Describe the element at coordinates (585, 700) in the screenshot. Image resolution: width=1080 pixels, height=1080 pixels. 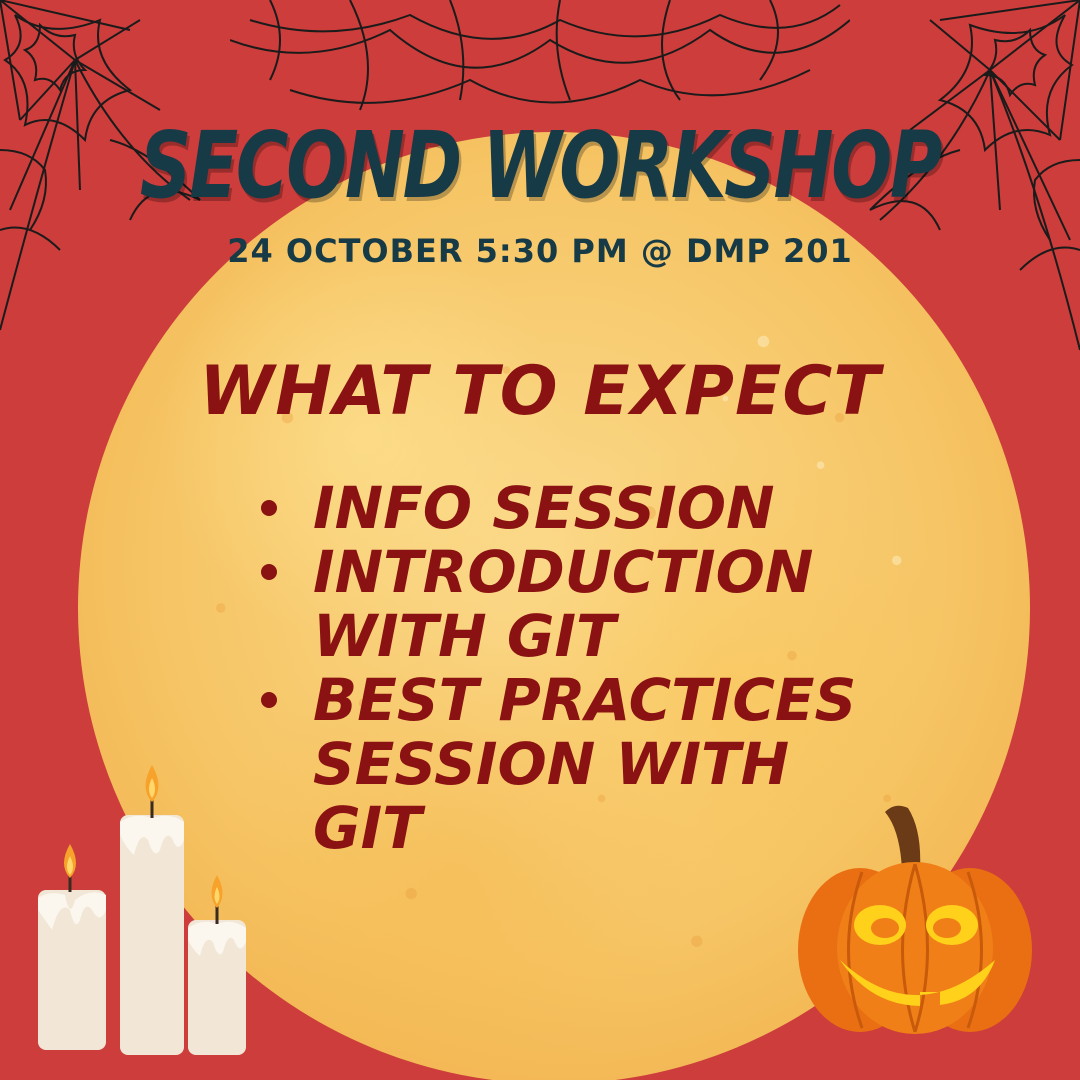
I see `list-item-line: BEST PRACTICES` at that location.